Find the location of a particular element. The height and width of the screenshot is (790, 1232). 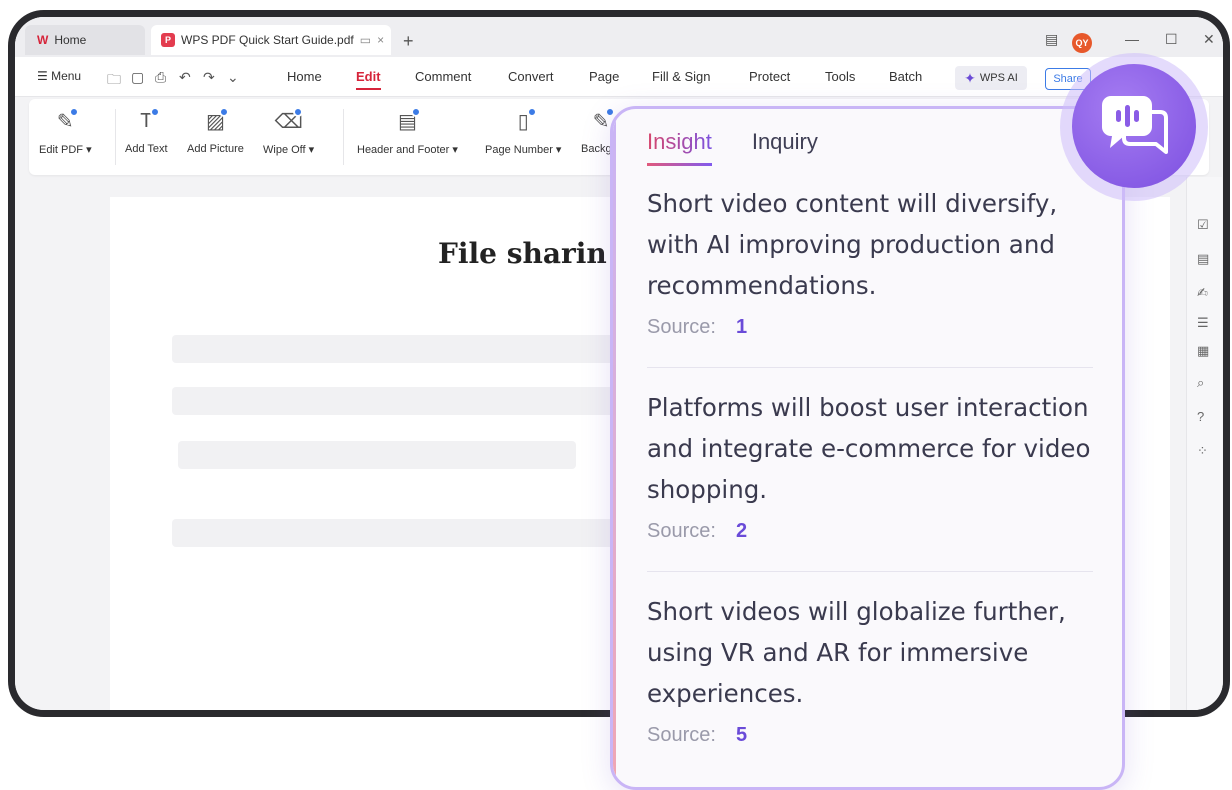

add-text-button: T Add Text is located at coordinates (146, 131).